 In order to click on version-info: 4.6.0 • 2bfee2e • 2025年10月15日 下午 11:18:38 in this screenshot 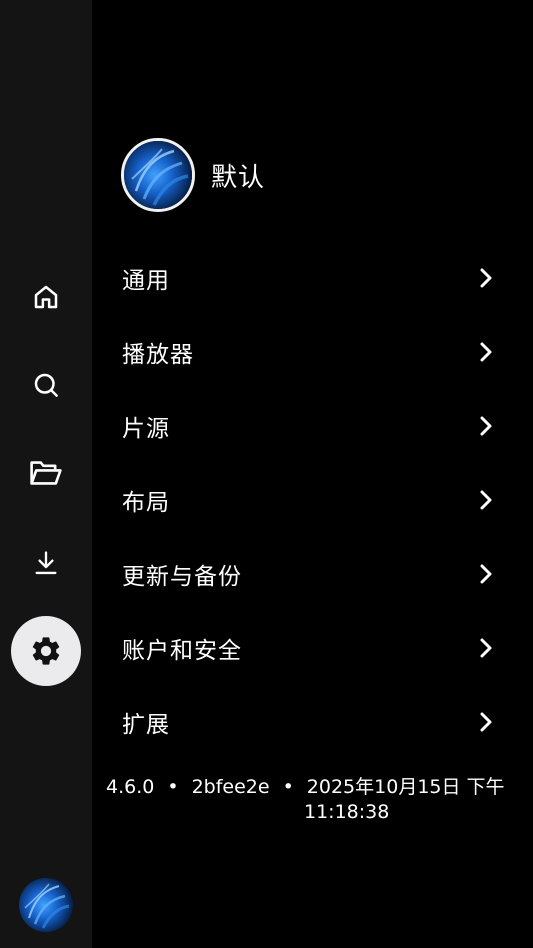, I will do `click(316, 800)`.